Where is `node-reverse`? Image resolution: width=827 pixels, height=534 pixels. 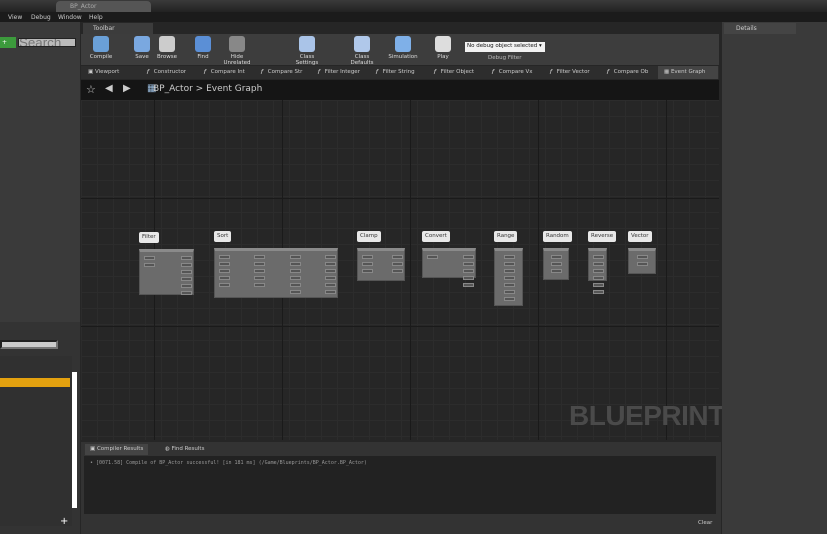 node-reverse is located at coordinates (597, 271).